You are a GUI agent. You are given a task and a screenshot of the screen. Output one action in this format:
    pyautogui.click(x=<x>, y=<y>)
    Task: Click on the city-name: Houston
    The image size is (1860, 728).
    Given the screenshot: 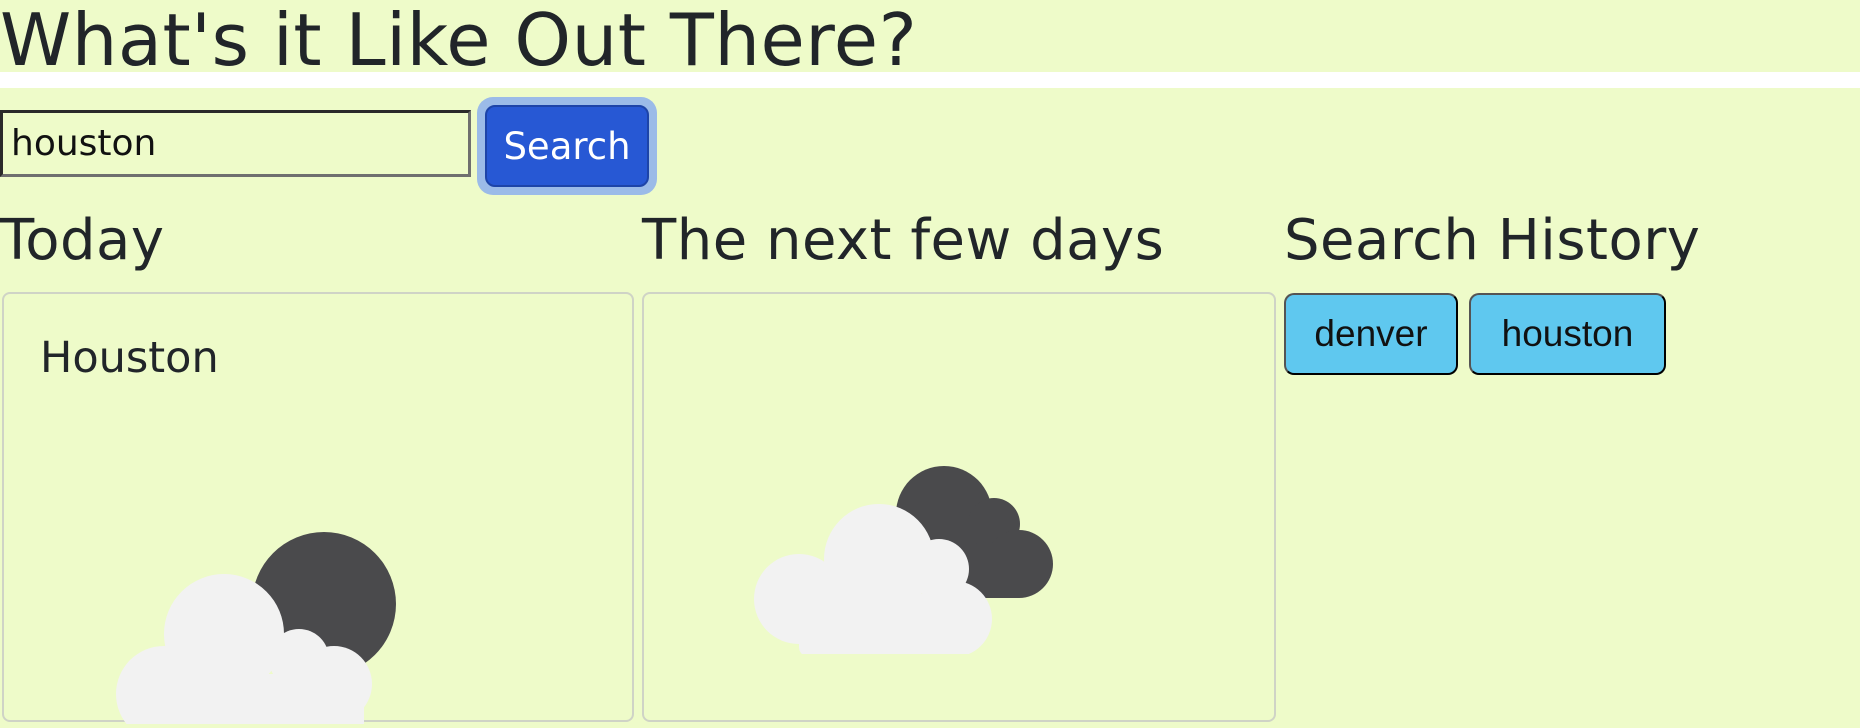 What is the action you would take?
    pyautogui.click(x=129, y=358)
    